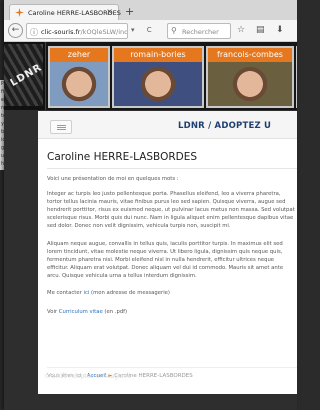 The width and height of the screenshot is (320, 410). What do you see at coordinates (250, 55) in the screenshot?
I see `intern-name: francois-combes` at bounding box center [250, 55].